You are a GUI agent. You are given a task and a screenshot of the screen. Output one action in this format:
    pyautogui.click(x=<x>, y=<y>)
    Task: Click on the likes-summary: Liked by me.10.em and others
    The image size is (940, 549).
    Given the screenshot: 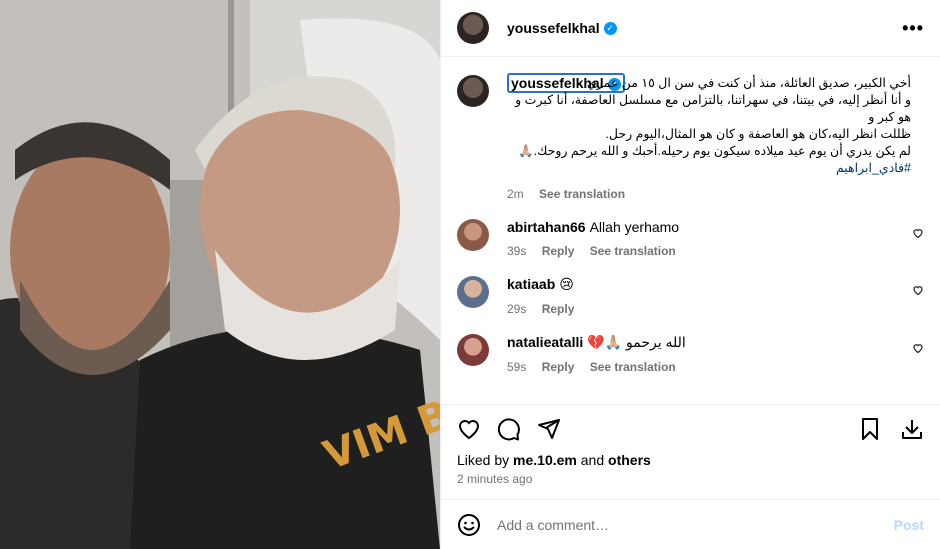 What is the action you would take?
    pyautogui.click(x=690, y=460)
    